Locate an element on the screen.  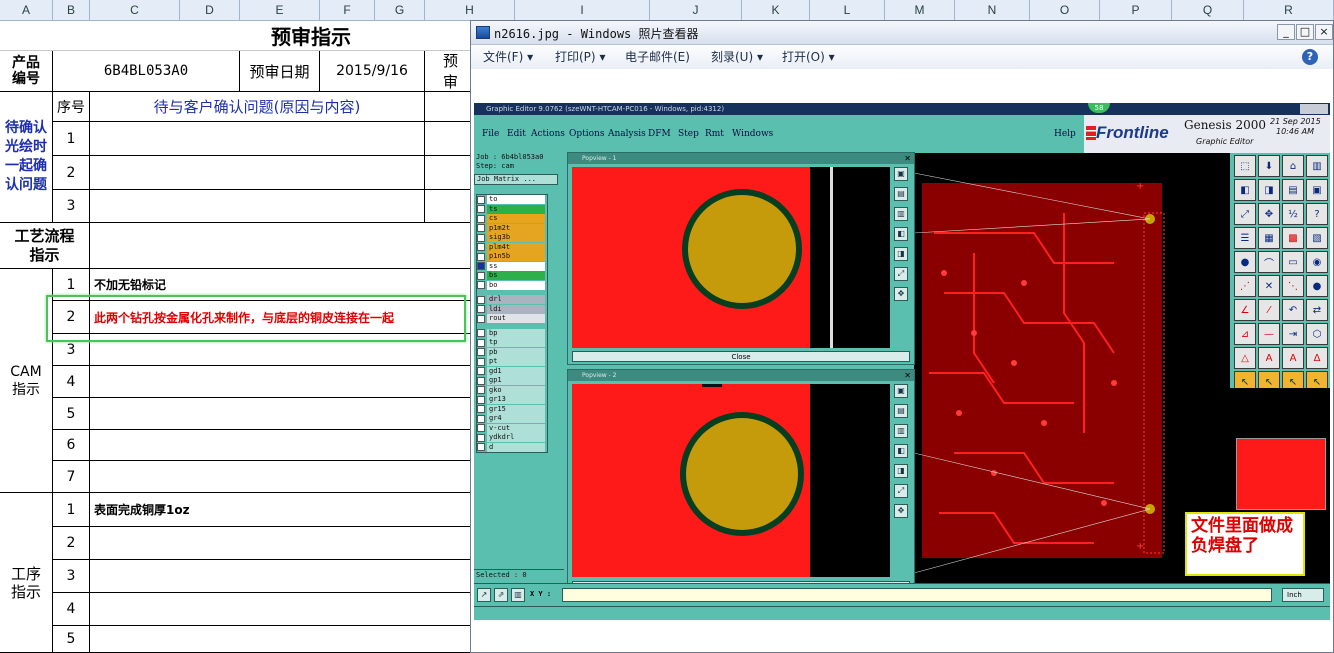
process-label: 工艺流程指示 is located at coordinates (45, 246).